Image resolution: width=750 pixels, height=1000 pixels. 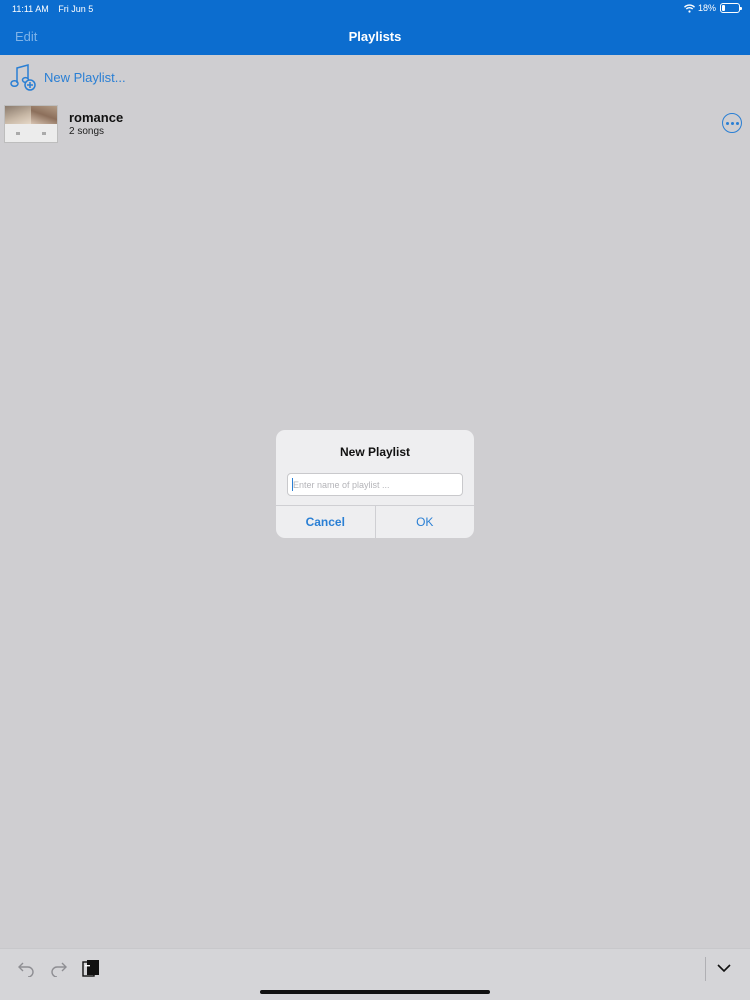 What do you see at coordinates (91, 968) in the screenshot?
I see `paste-icon` at bounding box center [91, 968].